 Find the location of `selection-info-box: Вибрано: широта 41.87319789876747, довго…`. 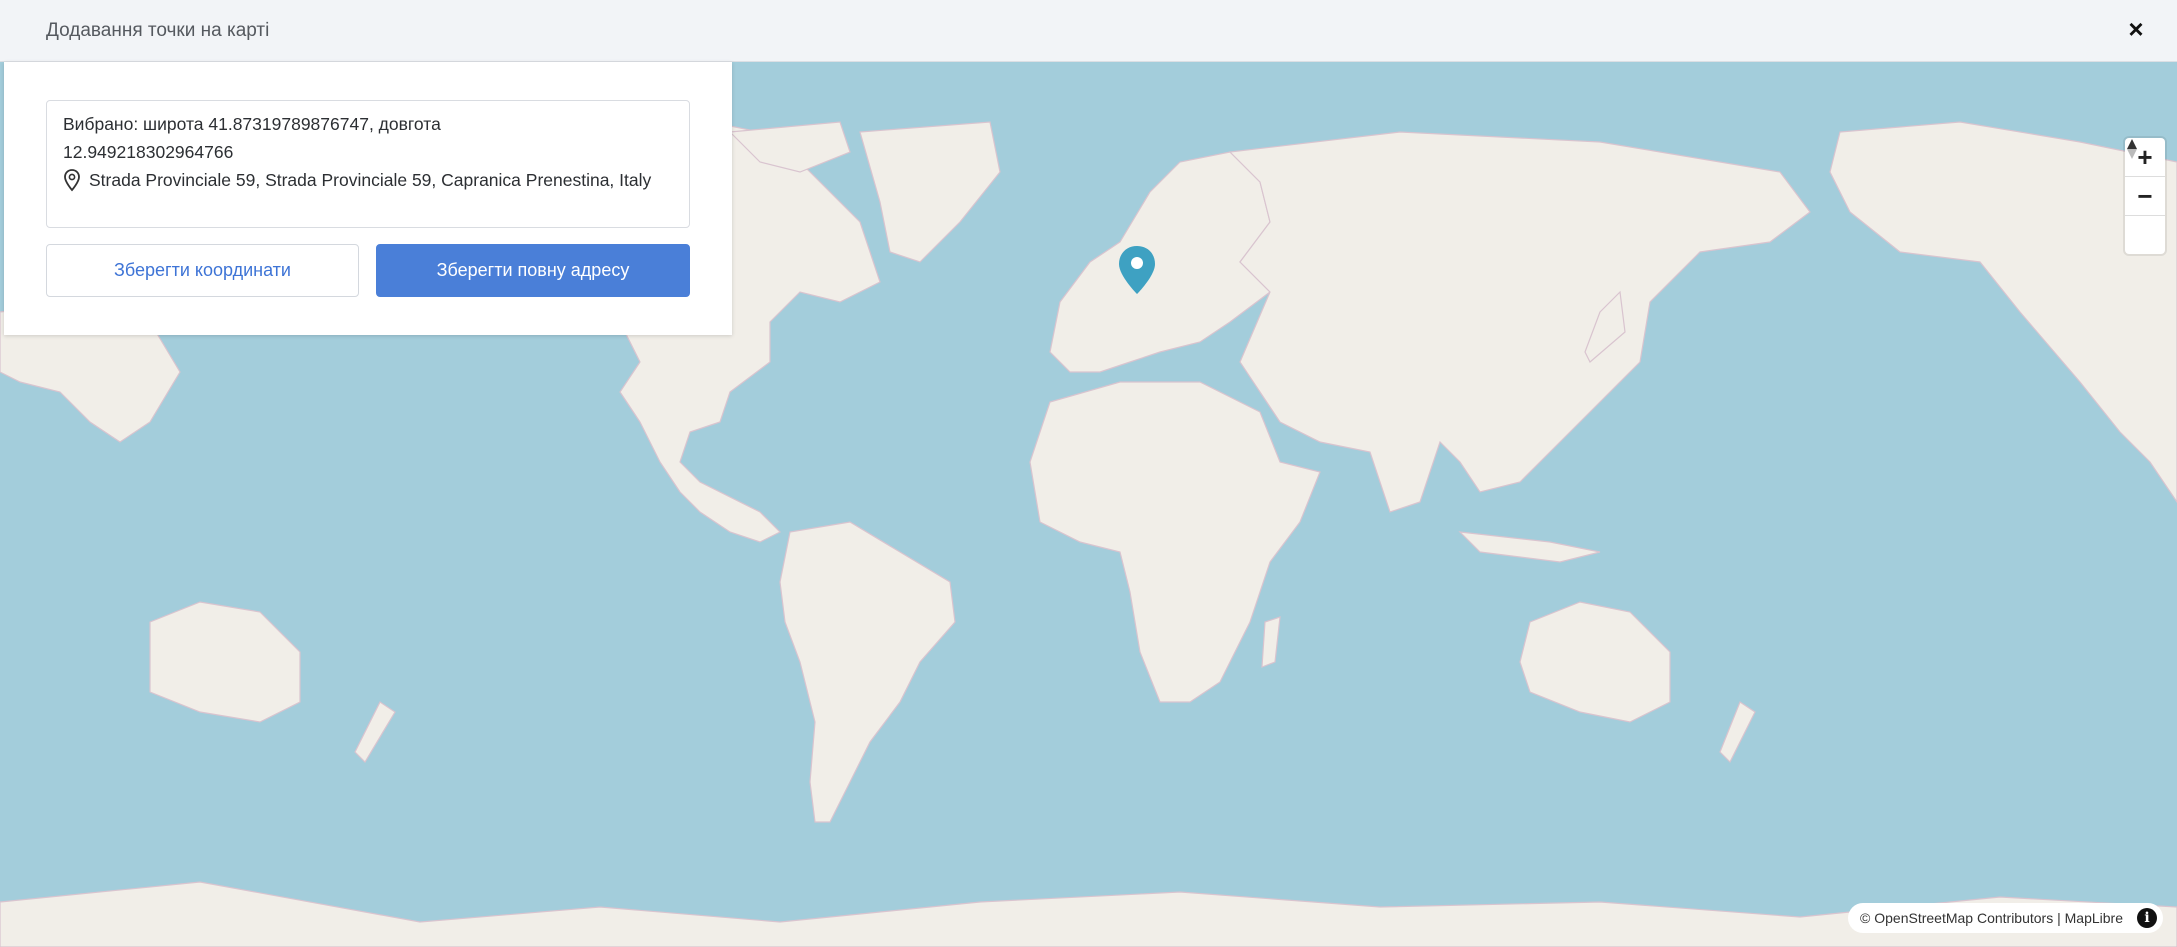

selection-info-box: Вибрано: широта 41.87319789876747, довго… is located at coordinates (368, 164).